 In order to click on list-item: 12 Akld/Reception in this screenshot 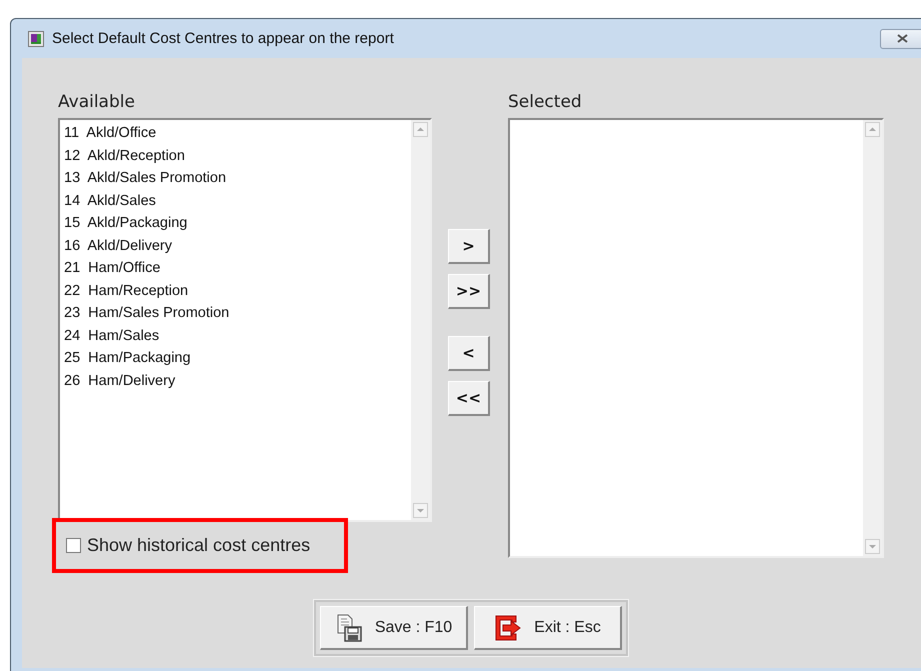, I will do `click(235, 155)`.